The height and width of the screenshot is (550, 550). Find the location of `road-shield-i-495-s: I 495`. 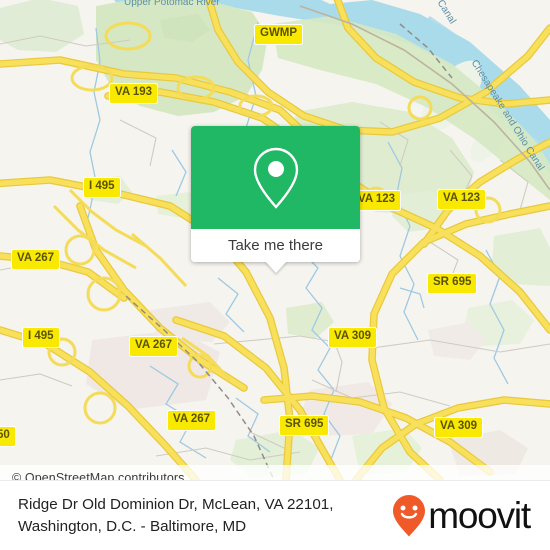

road-shield-i-495-s: I 495 is located at coordinates (41, 337).